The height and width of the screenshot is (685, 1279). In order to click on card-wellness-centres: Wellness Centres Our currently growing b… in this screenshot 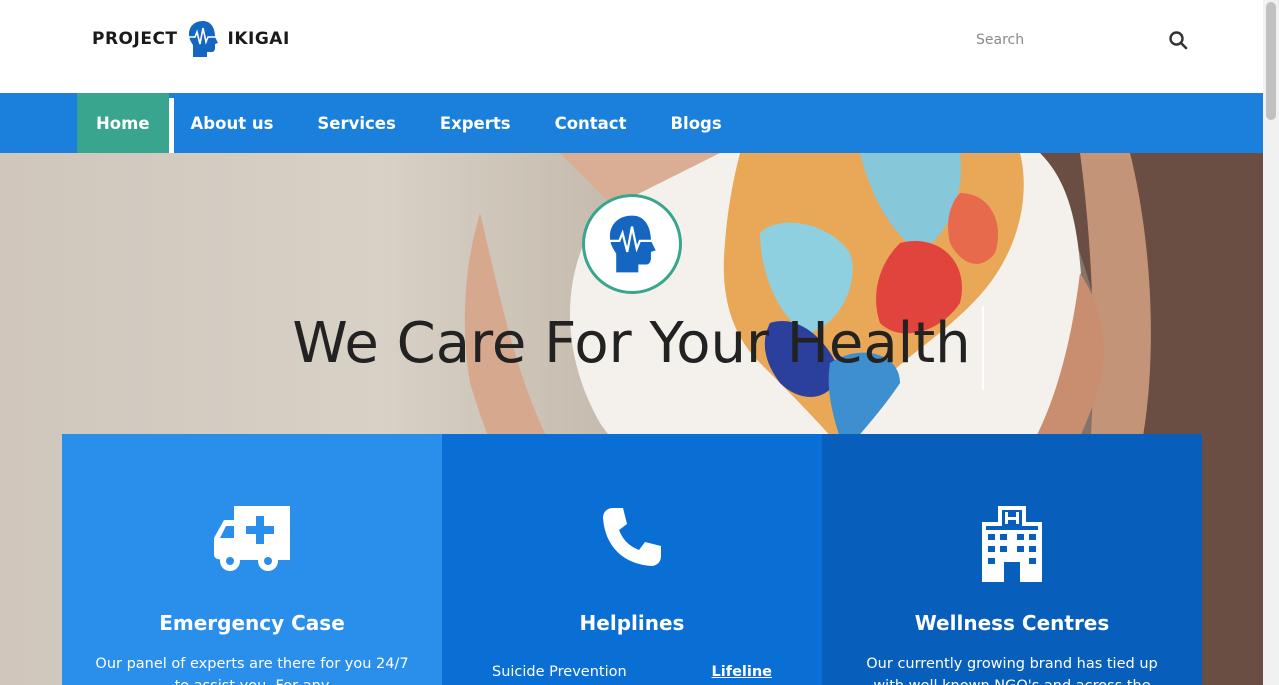, I will do `click(1012, 559)`.